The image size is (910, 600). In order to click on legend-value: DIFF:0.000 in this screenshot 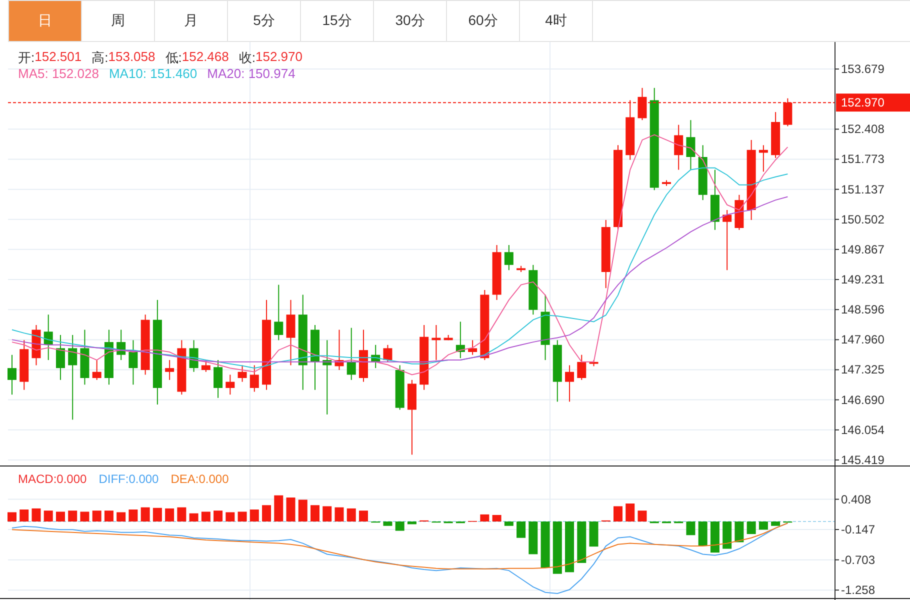, I will do `click(128, 479)`.